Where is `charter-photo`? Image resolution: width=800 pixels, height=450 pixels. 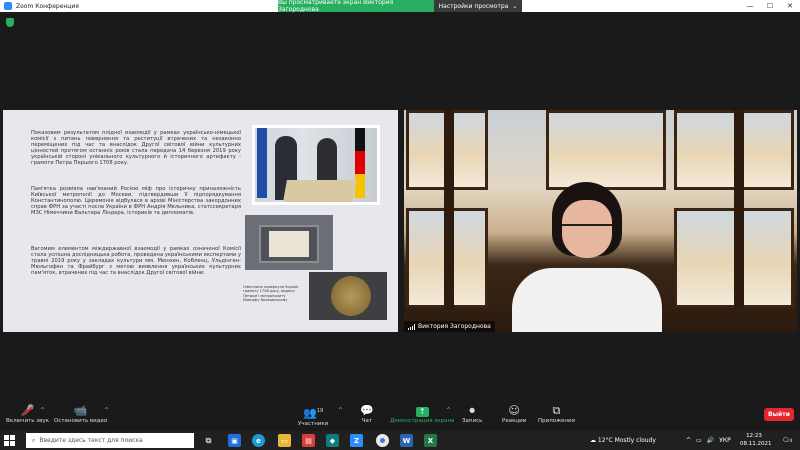
charter-photo is located at coordinates (289, 242).